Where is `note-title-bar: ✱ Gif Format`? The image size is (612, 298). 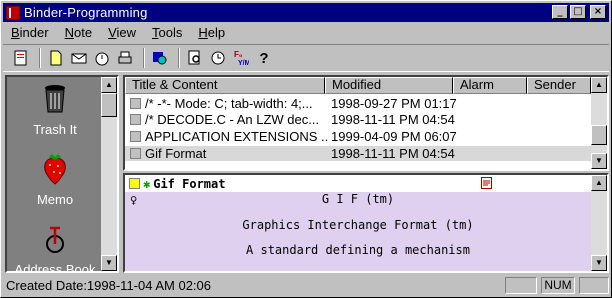
note-title-bar: ✱ Gif Format is located at coordinates (366, 183).